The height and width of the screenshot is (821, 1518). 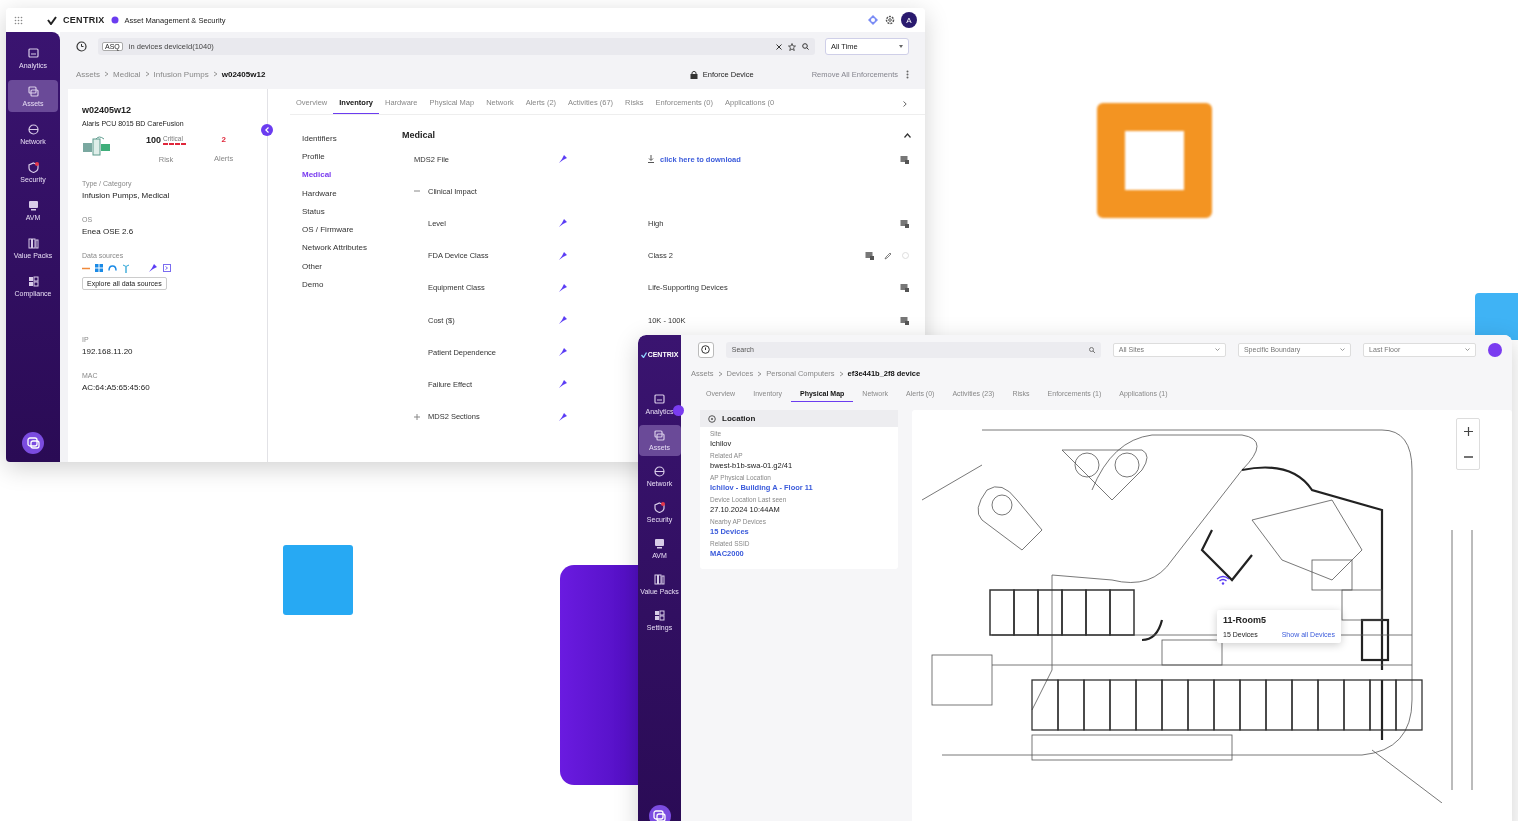 I want to click on lock-icon, so click(x=693, y=74).